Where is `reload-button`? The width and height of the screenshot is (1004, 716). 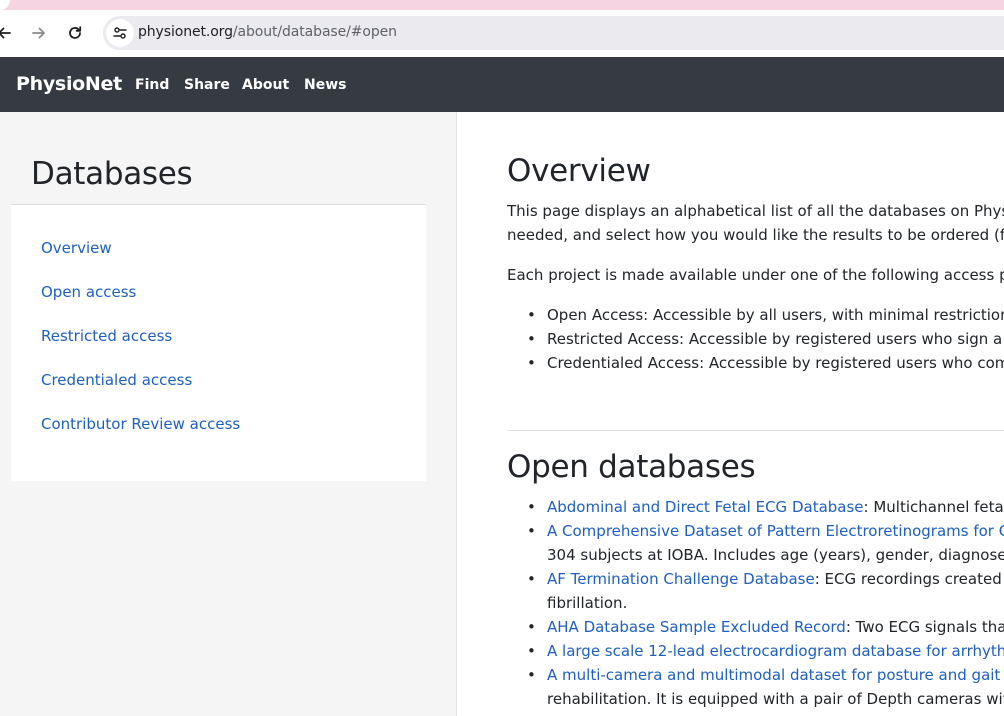
reload-button is located at coordinates (75, 33).